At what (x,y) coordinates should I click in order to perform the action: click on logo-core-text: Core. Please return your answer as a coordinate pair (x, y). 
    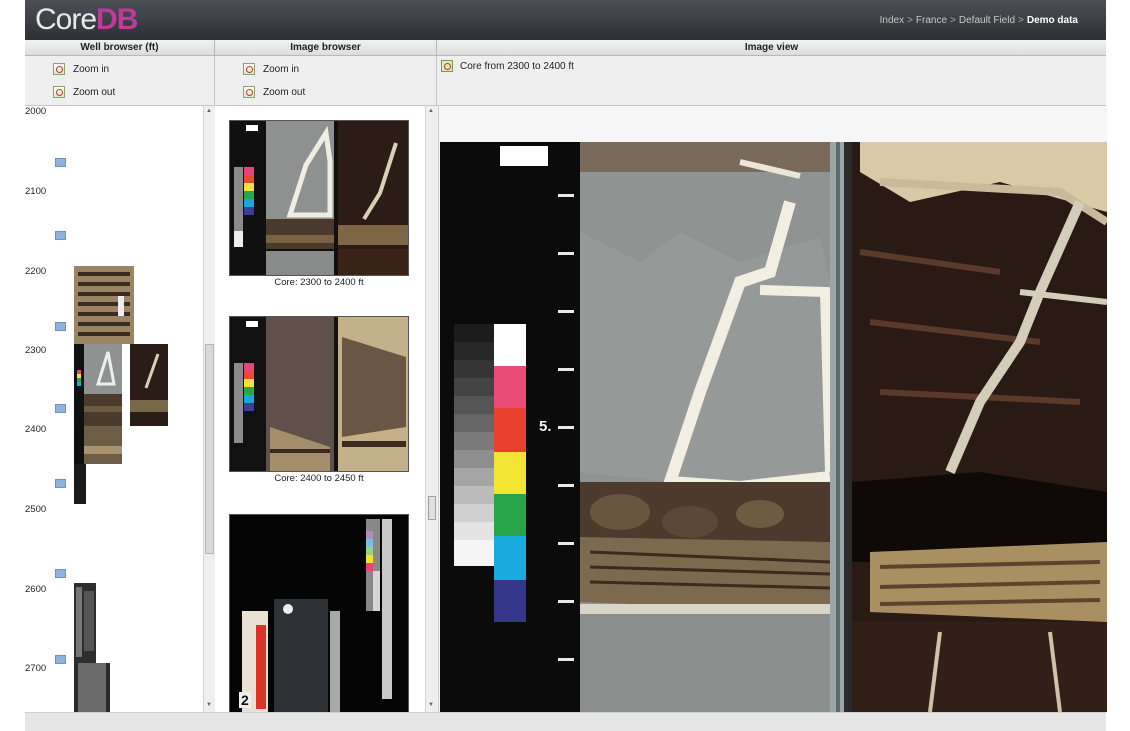
    Looking at the image, I should click on (66, 19).